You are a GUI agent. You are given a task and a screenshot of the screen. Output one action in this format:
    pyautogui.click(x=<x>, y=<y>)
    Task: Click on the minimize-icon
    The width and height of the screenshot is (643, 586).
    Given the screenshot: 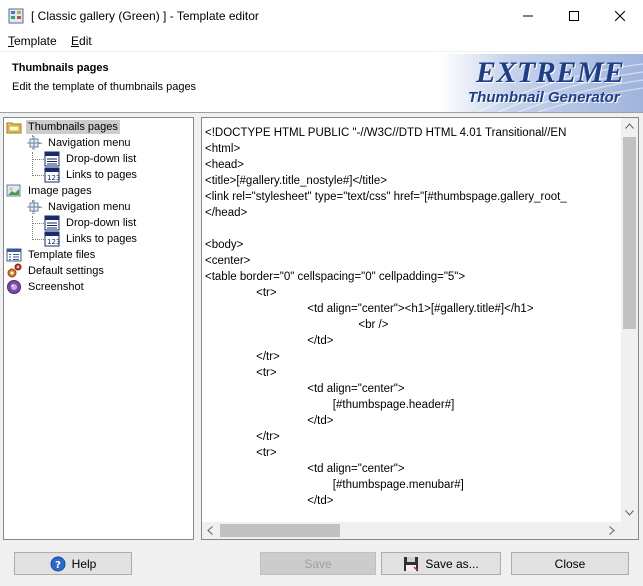 What is the action you would take?
    pyautogui.click(x=528, y=15)
    